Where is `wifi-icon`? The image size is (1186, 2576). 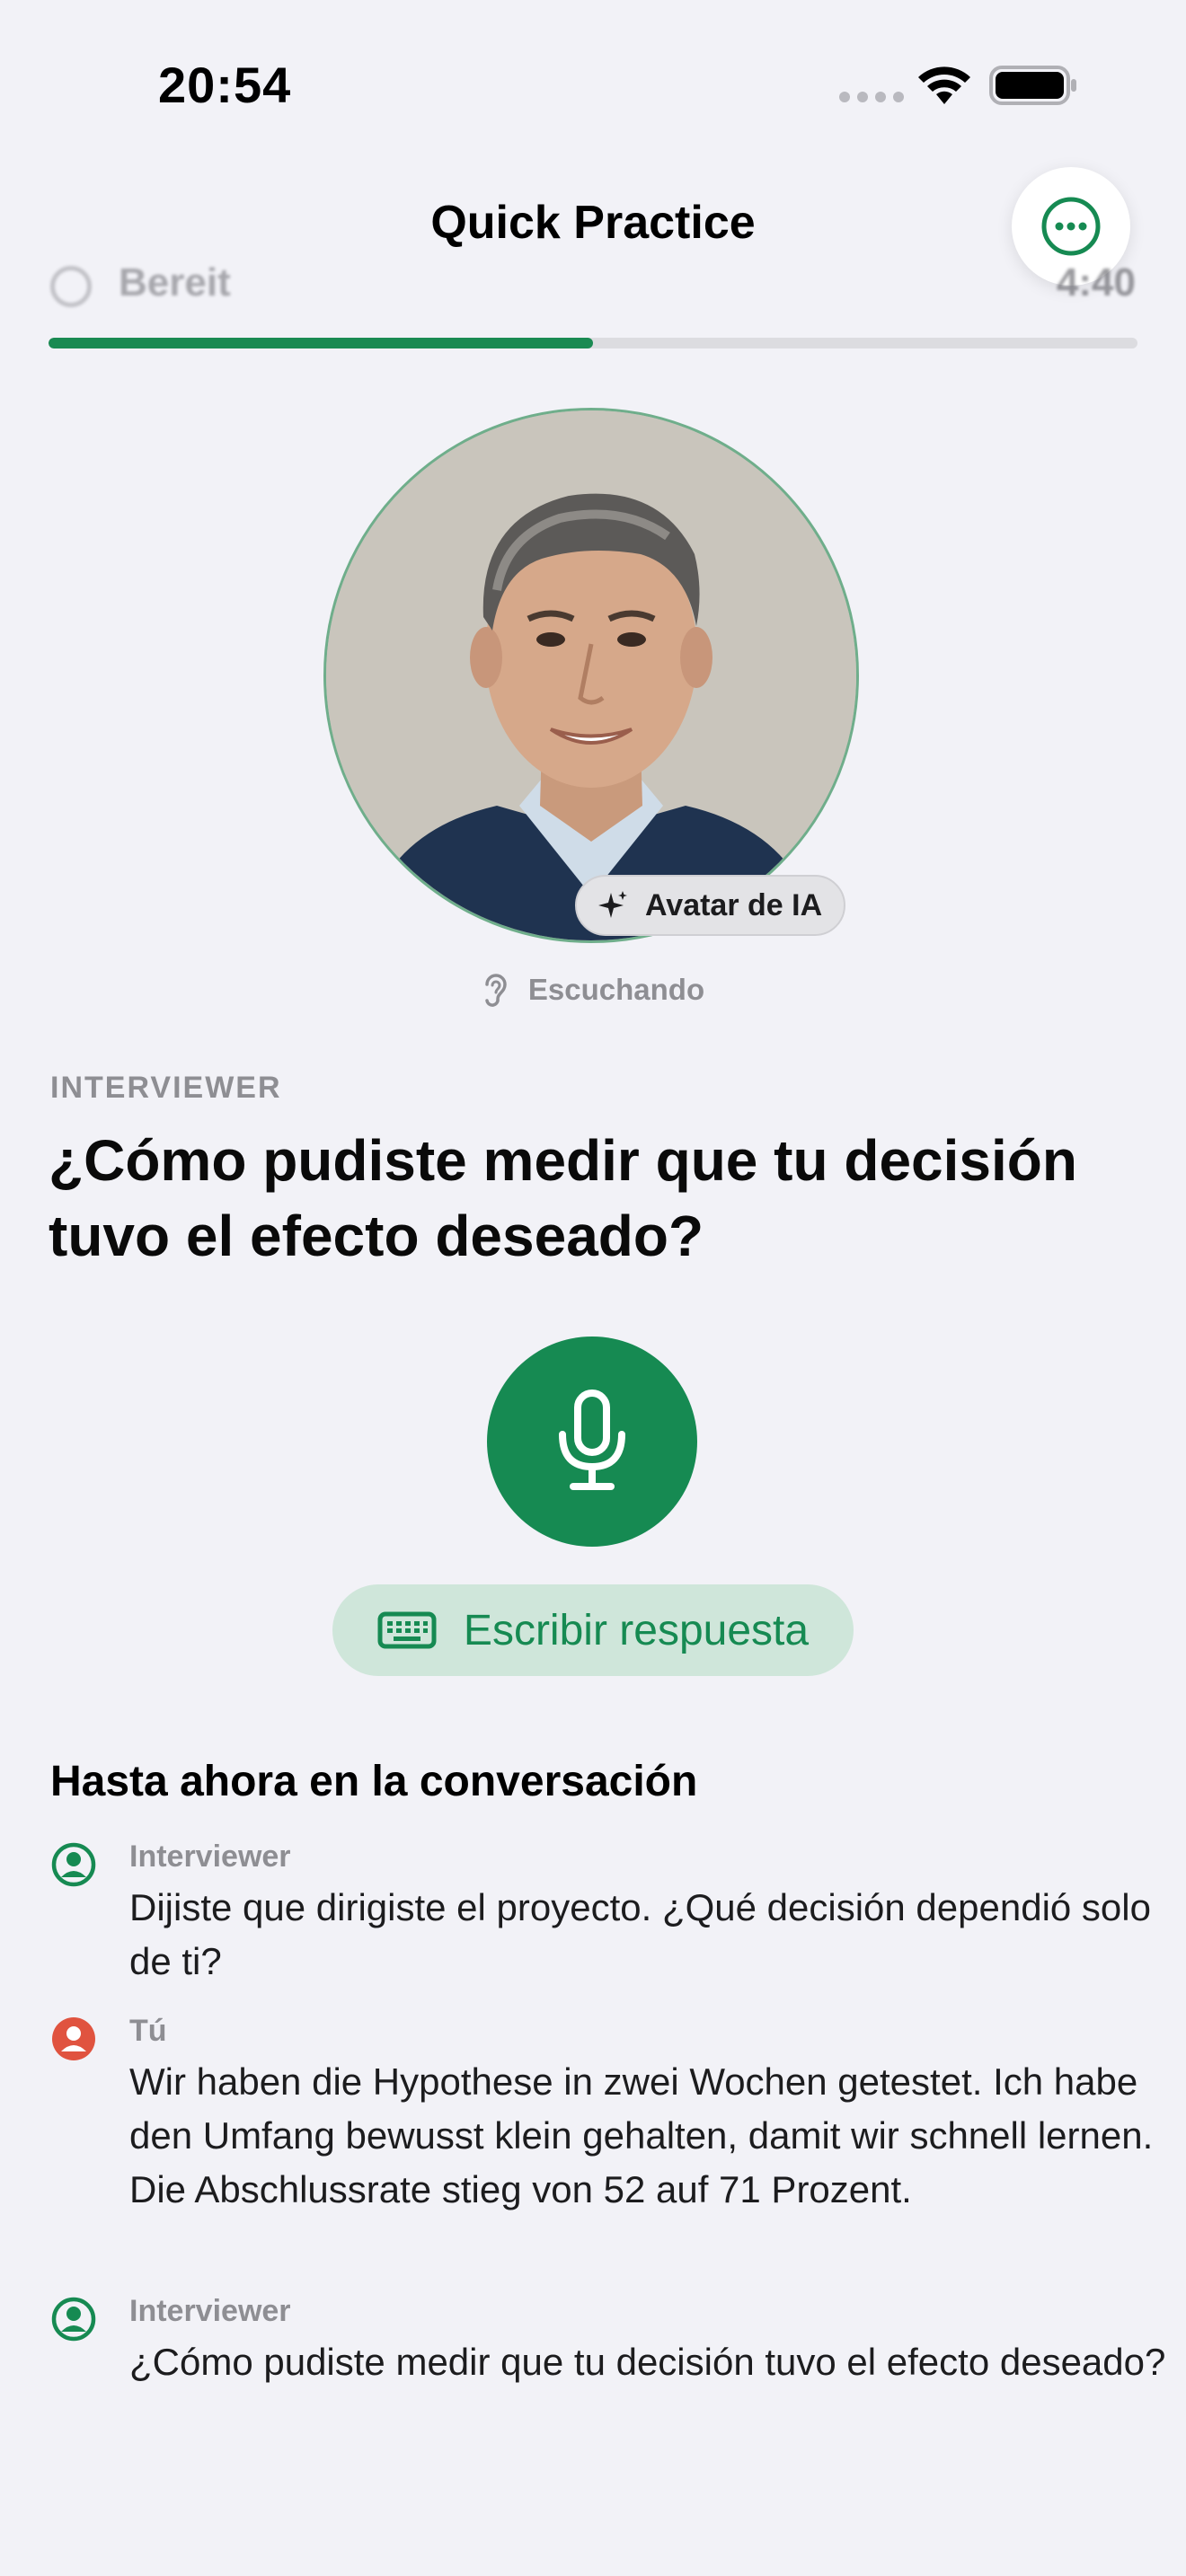
wifi-icon is located at coordinates (944, 85).